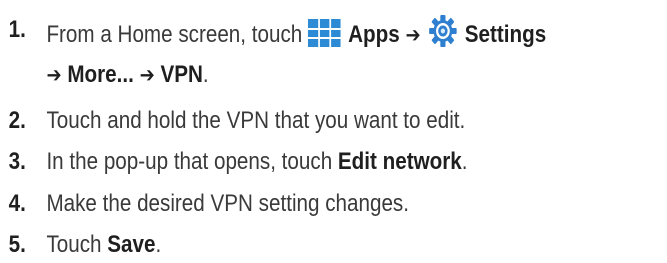 The height and width of the screenshot is (263, 667). What do you see at coordinates (17, 120) in the screenshot?
I see `step-number: 2.` at bounding box center [17, 120].